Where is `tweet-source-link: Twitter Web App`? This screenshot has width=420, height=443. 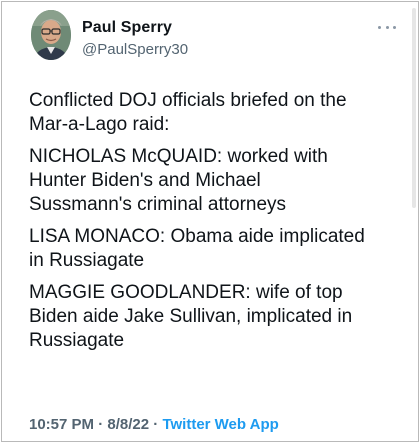 tweet-source-link: Twitter Web App is located at coordinates (220, 424).